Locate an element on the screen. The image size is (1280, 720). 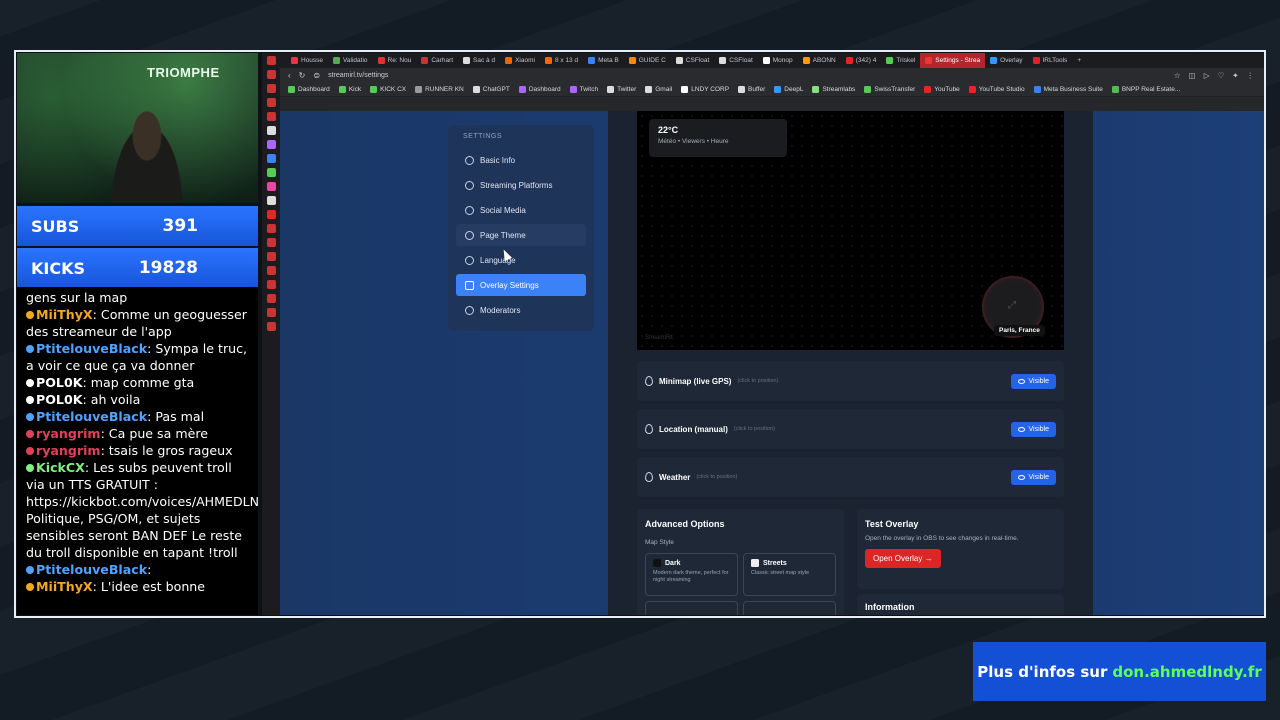
browser-tab: Meta B is located at coordinates (603, 60).